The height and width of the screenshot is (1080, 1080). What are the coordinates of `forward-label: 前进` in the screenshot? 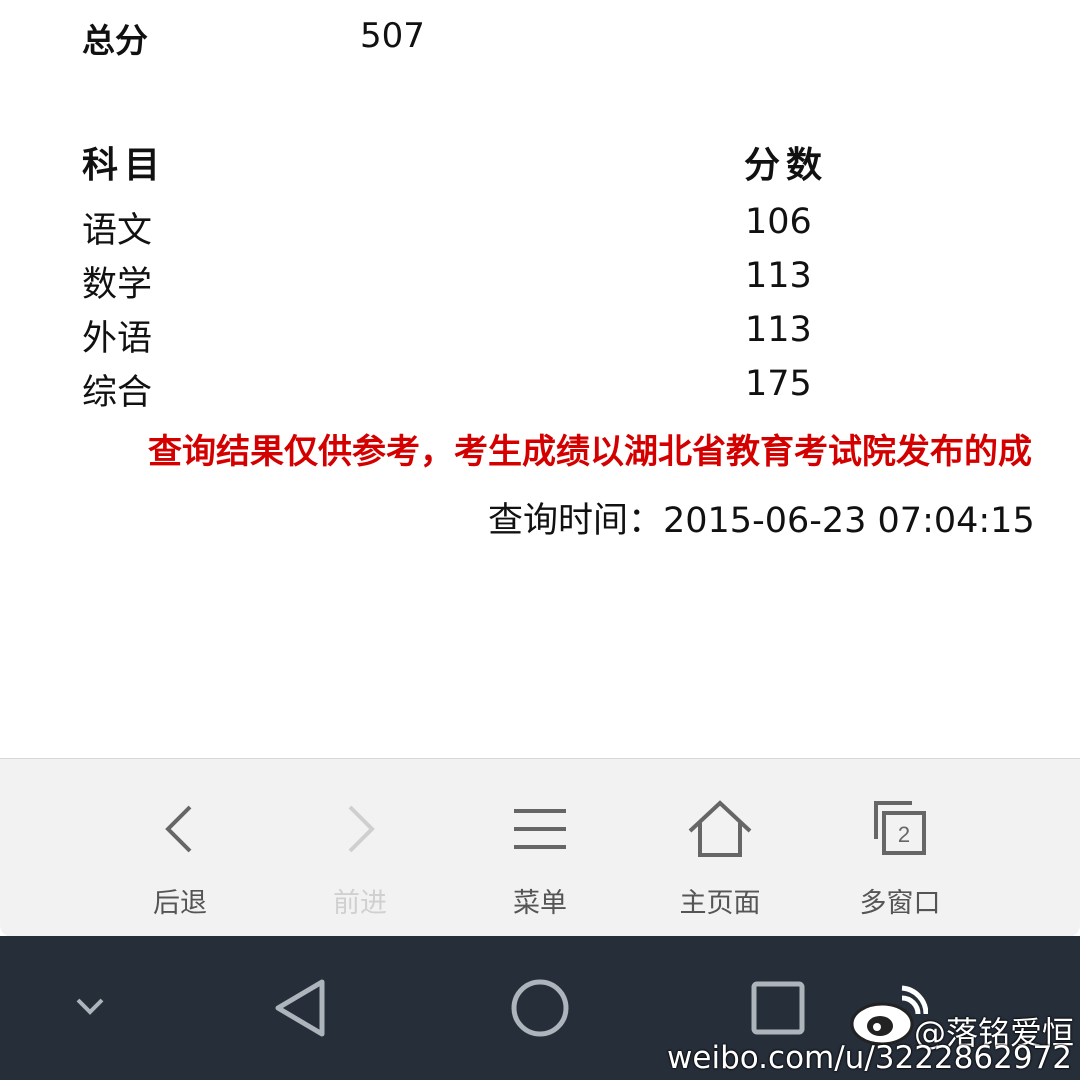 It's located at (360, 903).